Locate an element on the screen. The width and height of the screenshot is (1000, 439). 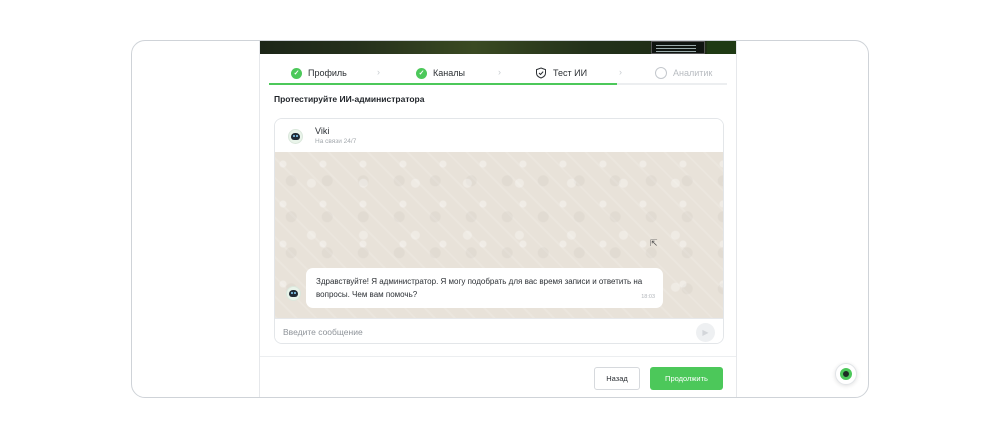
step-analytics: Аналитик is located at coordinates (683, 73).